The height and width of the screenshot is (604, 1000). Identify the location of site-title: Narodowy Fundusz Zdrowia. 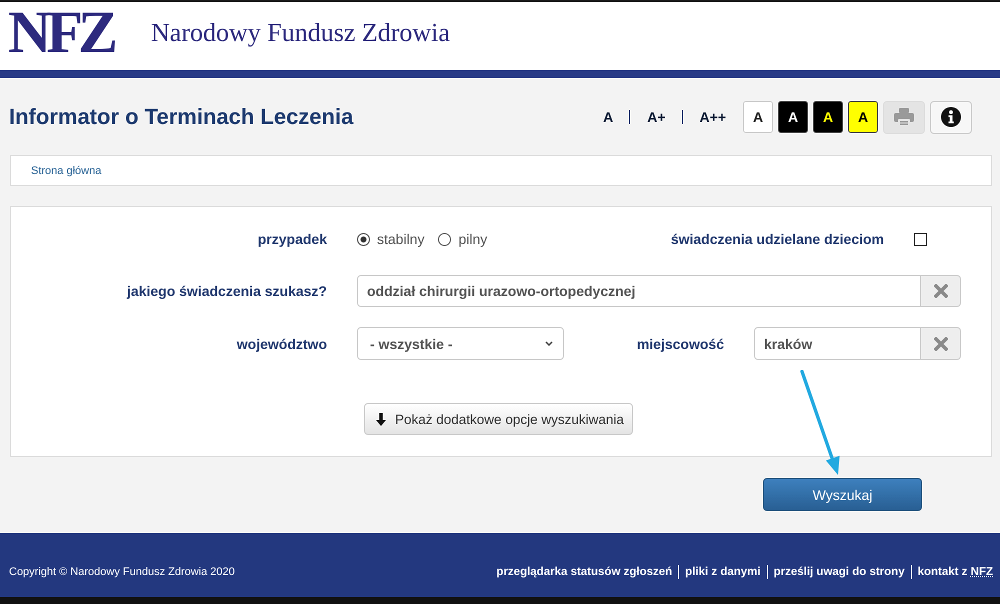
(300, 33).